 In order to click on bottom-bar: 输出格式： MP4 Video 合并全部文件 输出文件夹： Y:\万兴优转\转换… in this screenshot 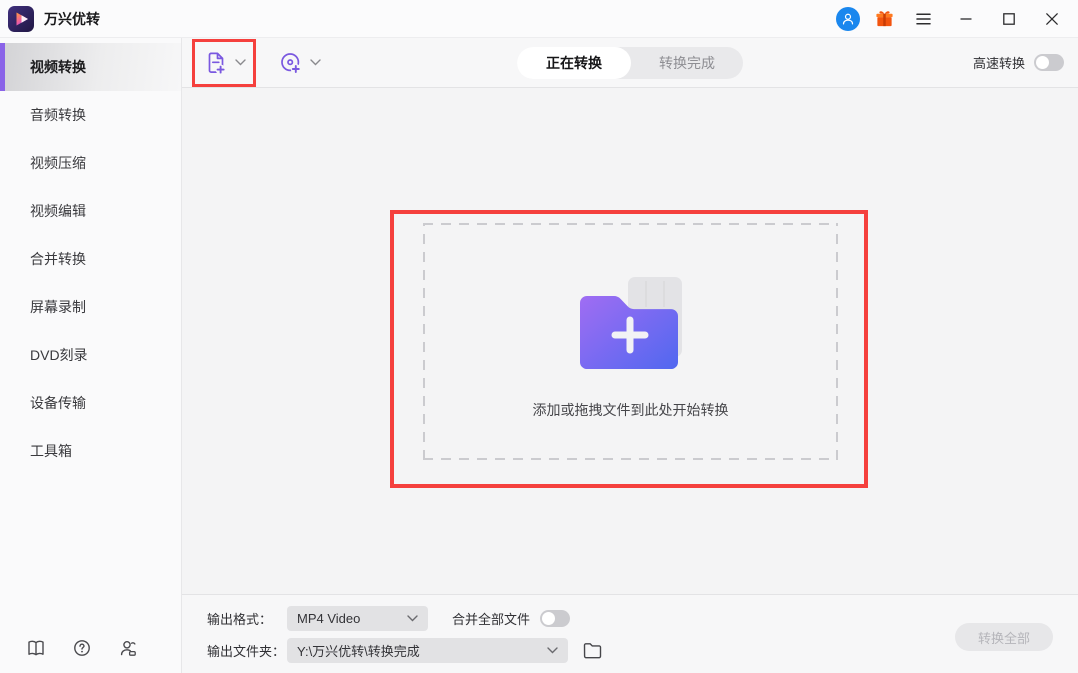, I will do `click(630, 633)`.